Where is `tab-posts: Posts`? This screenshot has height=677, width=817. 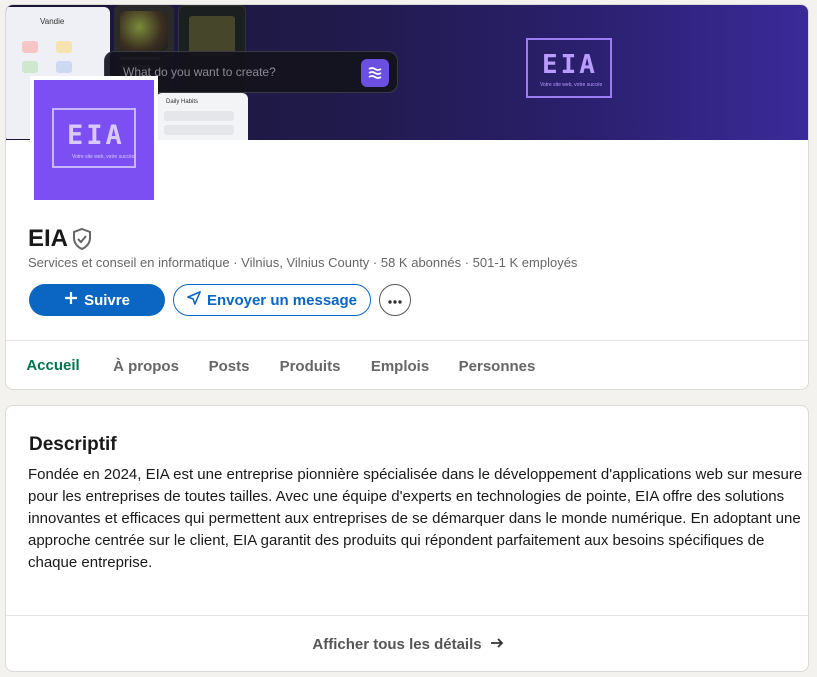
tab-posts: Posts is located at coordinates (229, 365).